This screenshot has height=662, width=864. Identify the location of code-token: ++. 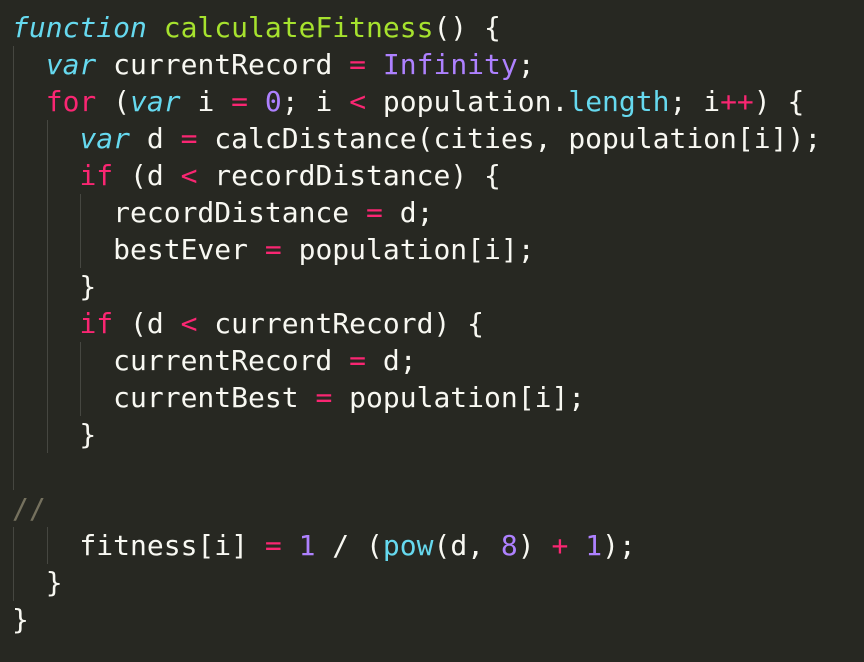
(737, 101).